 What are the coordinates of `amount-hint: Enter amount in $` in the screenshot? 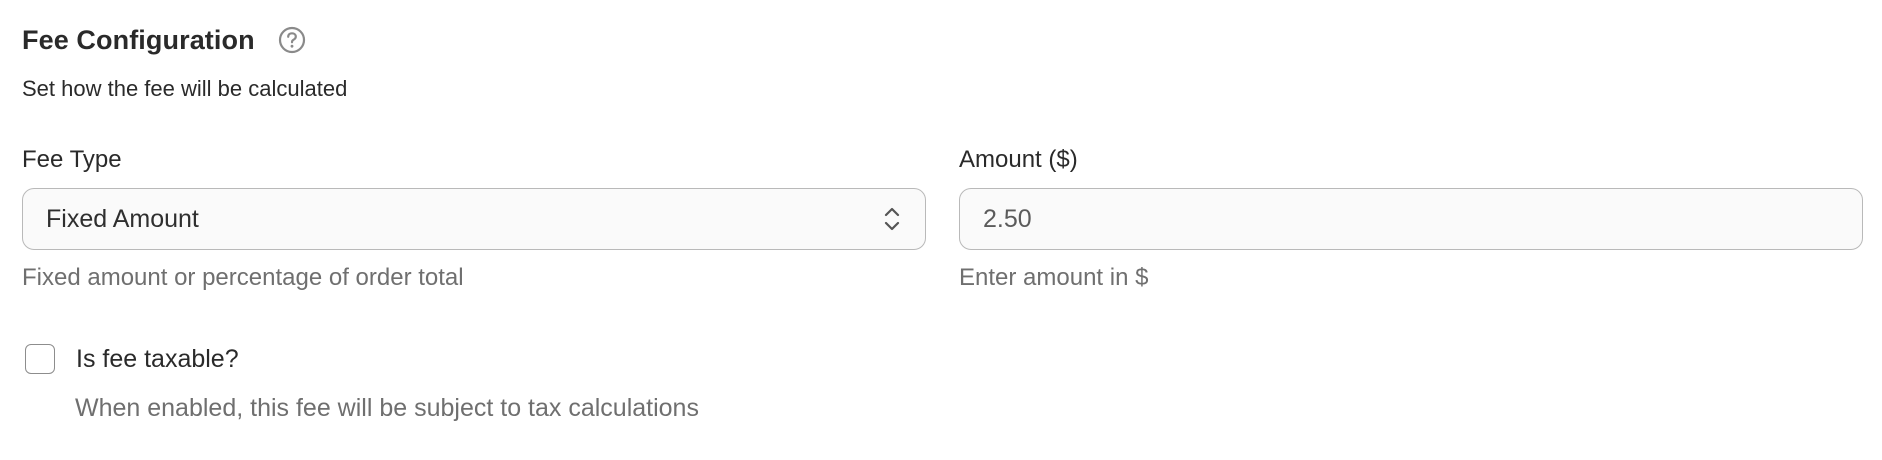 It's located at (1054, 277).